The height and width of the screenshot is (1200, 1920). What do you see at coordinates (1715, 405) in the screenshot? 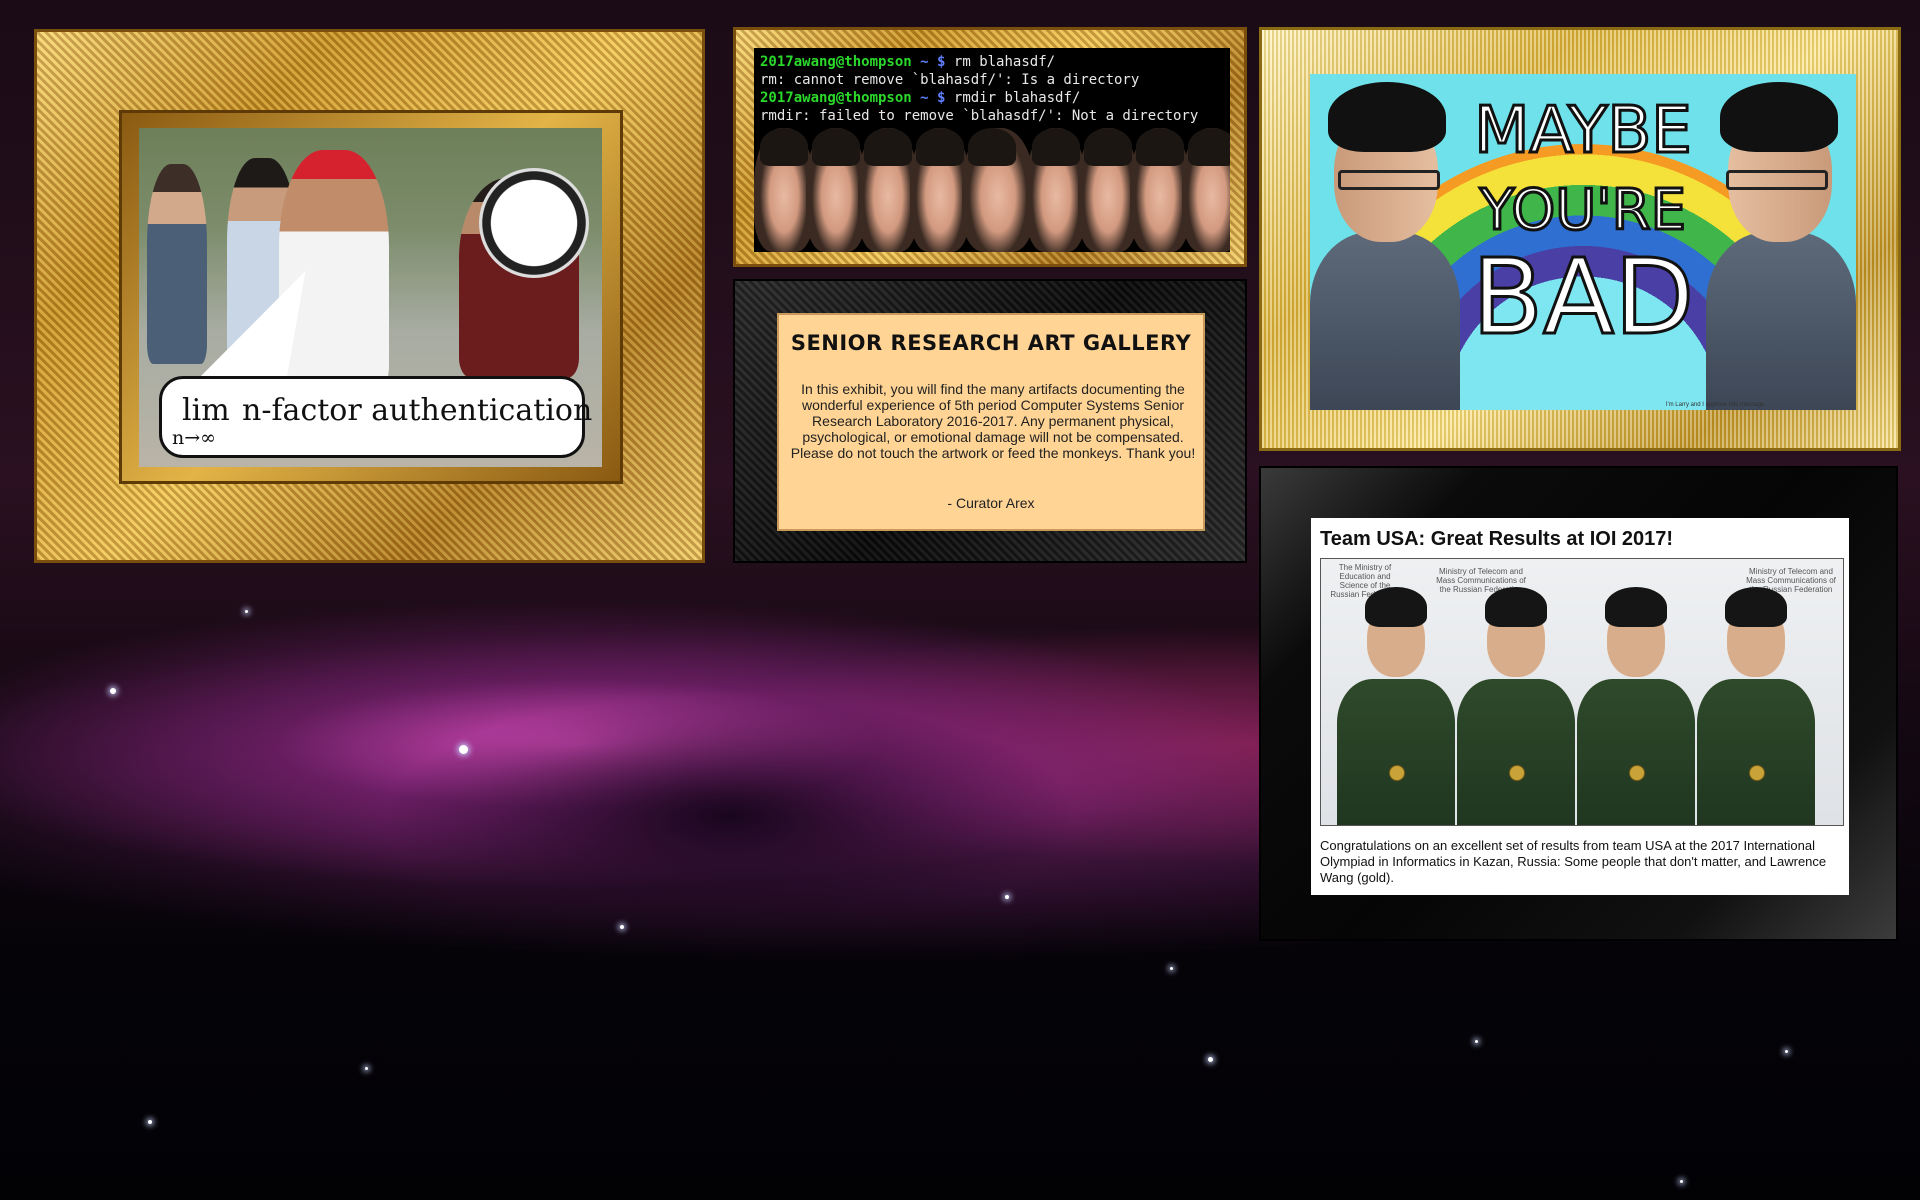
I see `tiny-caption: I'm Larry and I approve this message.` at bounding box center [1715, 405].